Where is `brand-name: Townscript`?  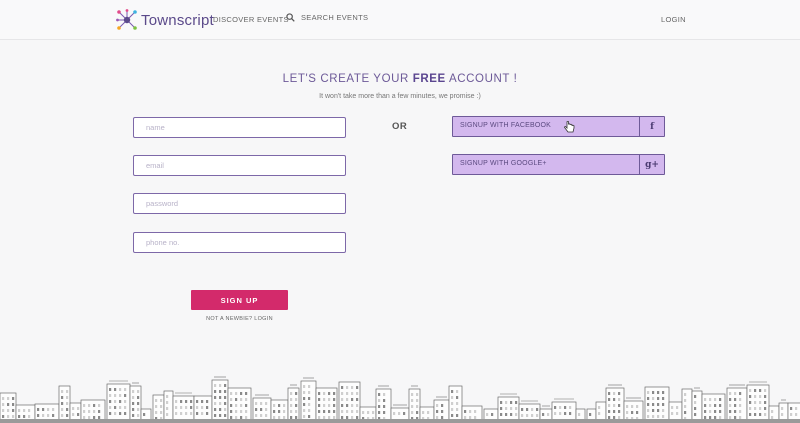
brand-name: Townscript is located at coordinates (177, 20).